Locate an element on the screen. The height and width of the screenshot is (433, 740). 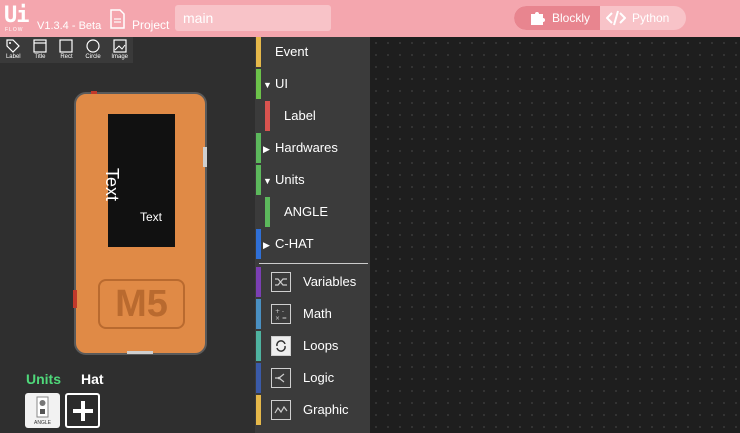
angle-unit-icon is located at coordinates (42, 407).